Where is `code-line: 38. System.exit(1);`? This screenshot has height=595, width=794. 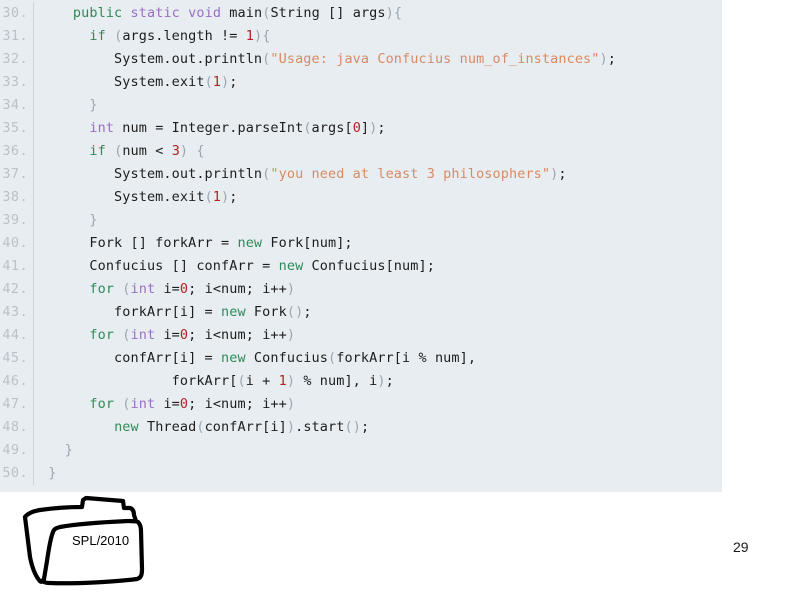 code-line: 38. System.exit(1); is located at coordinates (361, 197).